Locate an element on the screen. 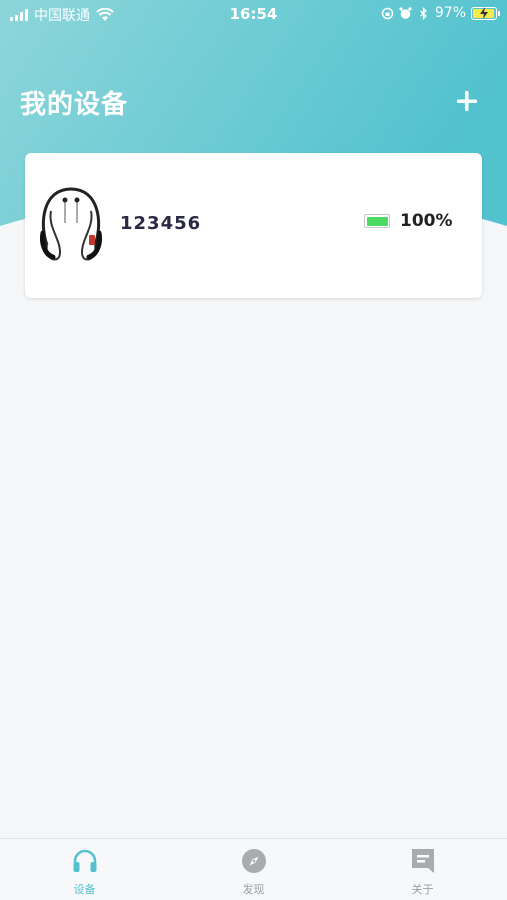  device-battery-percent: 100% is located at coordinates (426, 221).